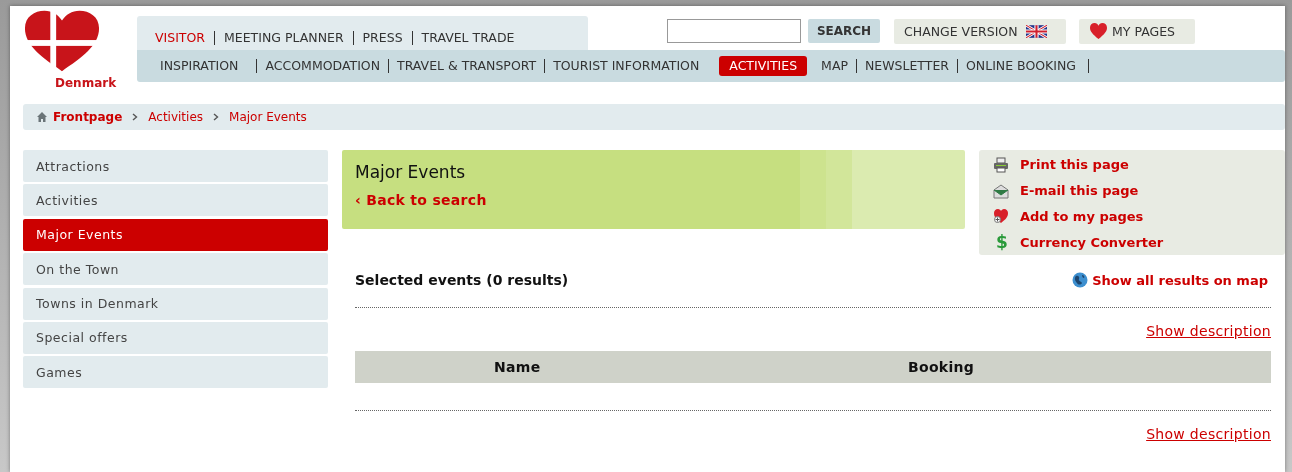  What do you see at coordinates (175, 372) in the screenshot?
I see `sidebar-item: Games` at bounding box center [175, 372].